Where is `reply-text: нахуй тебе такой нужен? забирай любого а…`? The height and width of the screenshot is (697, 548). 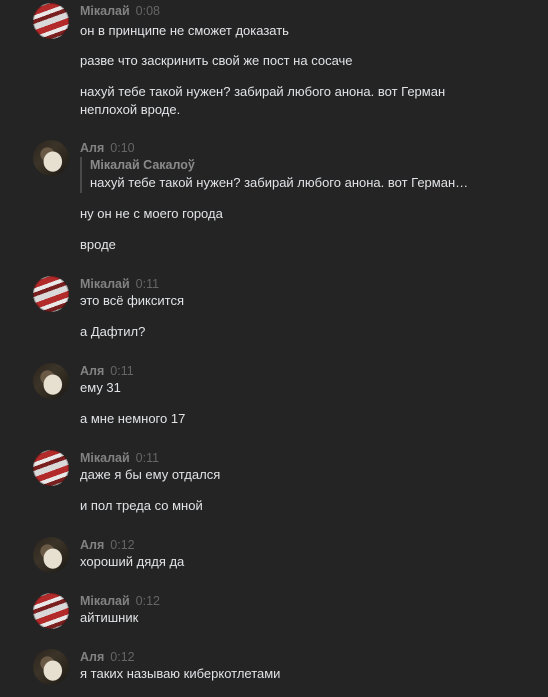
reply-text: нахуй тебе такой нужен? забирай любого а… is located at coordinates (279, 182).